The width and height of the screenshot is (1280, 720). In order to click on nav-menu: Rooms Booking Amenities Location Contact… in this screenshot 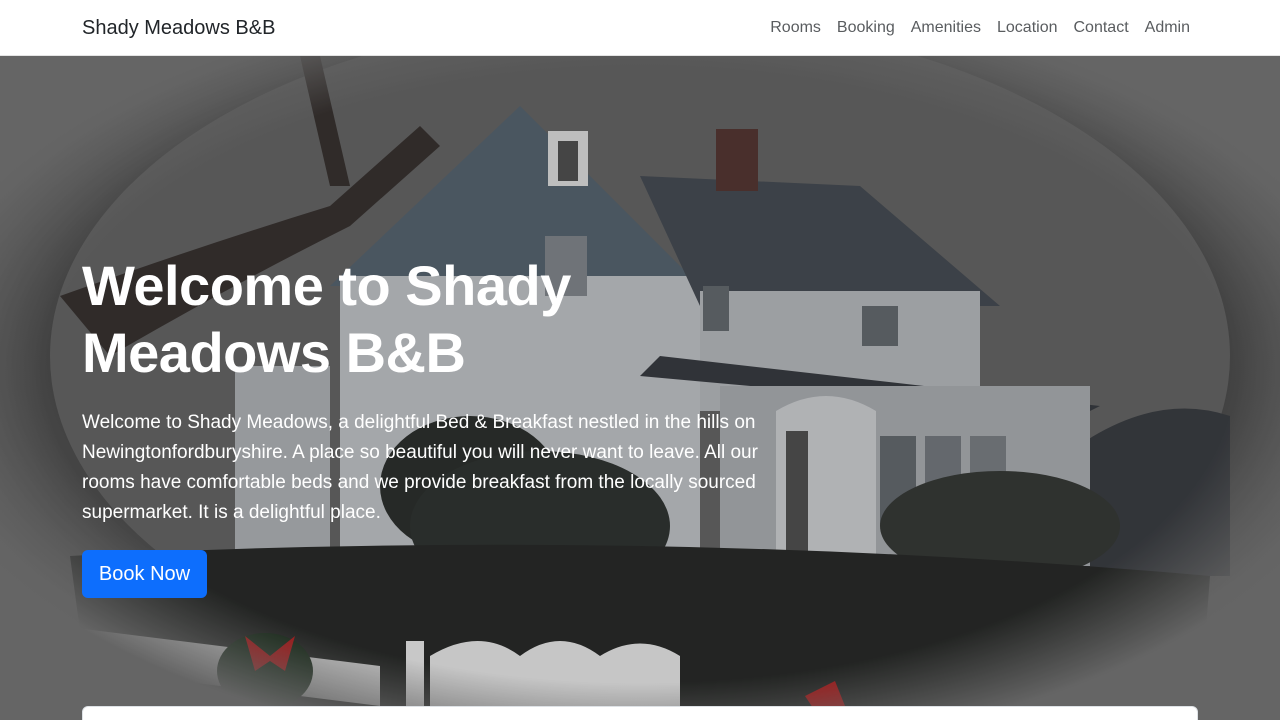, I will do `click(972, 28)`.